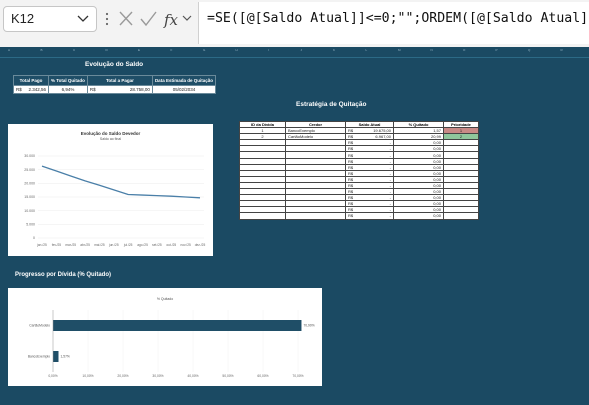  I want to click on data-label: 1,57%, so click(64, 357).